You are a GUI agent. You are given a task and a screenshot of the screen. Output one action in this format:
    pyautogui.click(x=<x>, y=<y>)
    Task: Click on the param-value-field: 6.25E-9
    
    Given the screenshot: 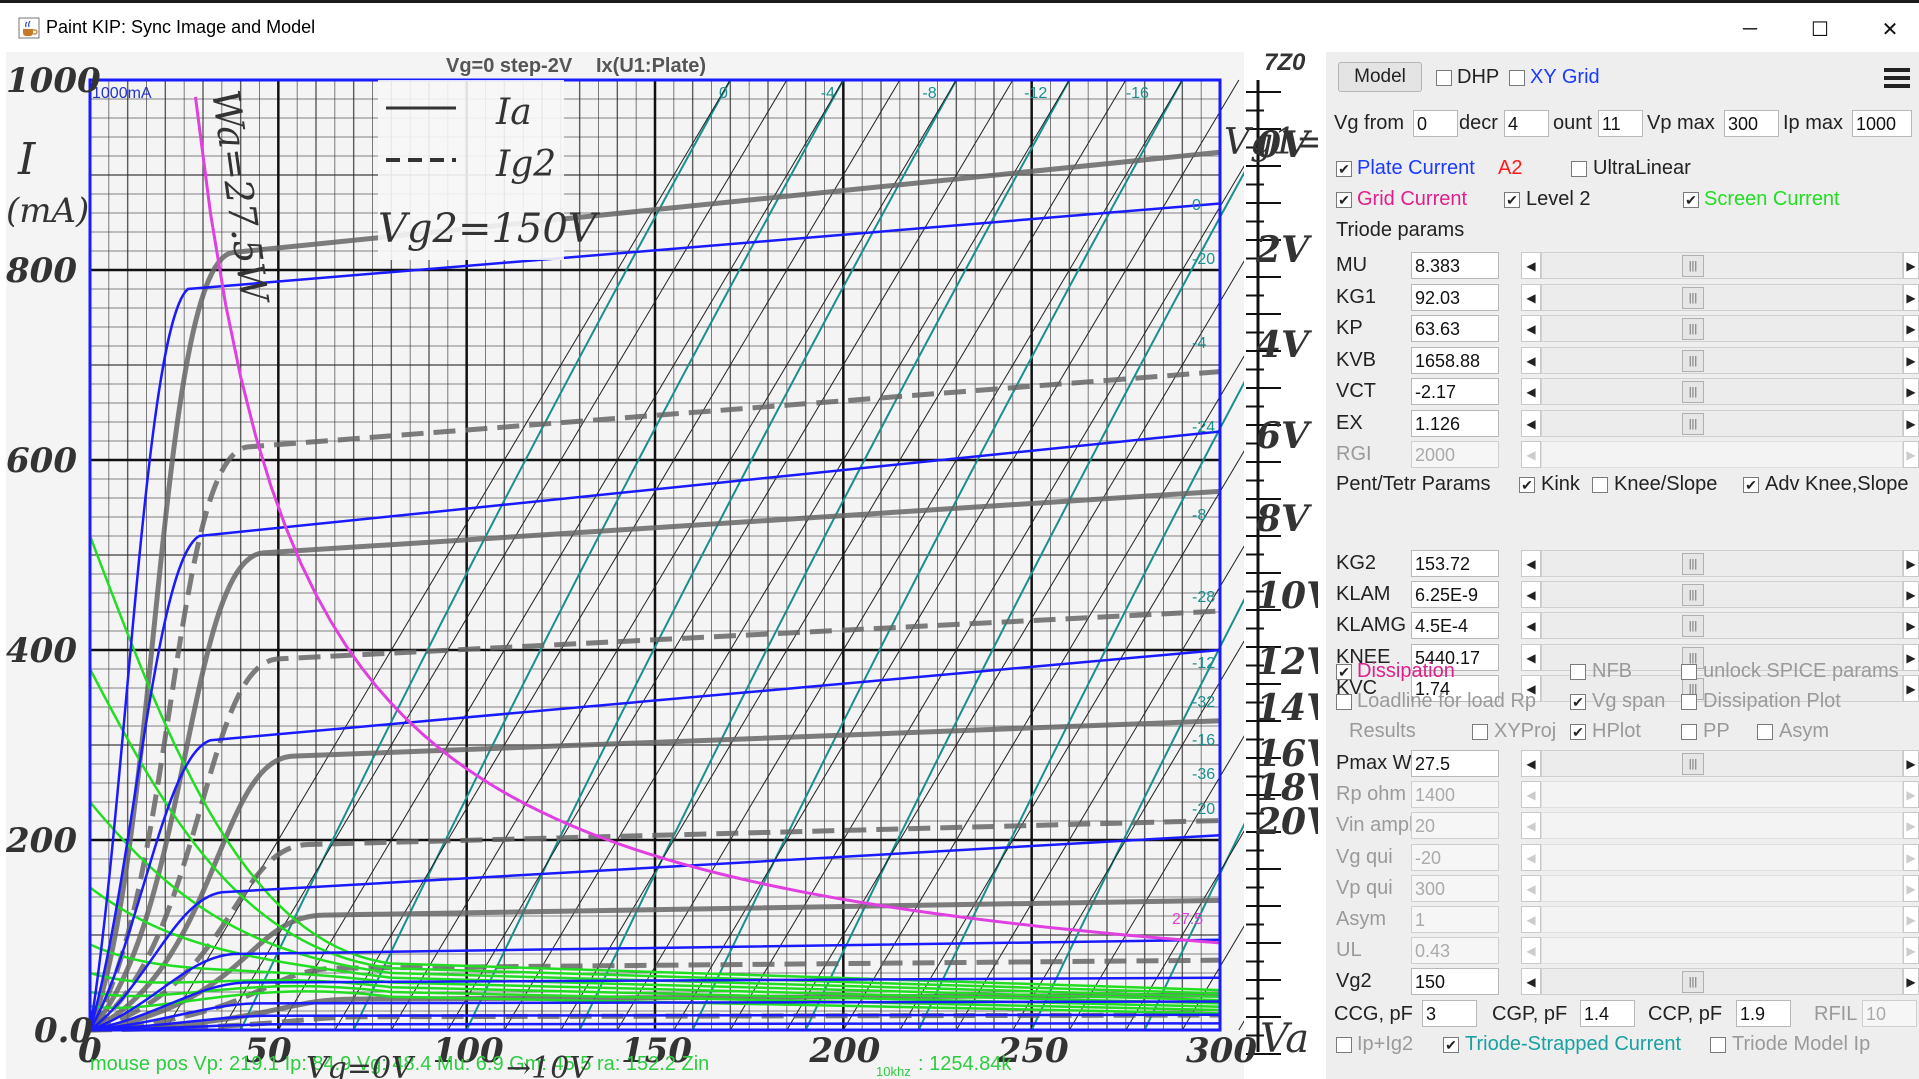 What is the action you would take?
    pyautogui.click(x=1455, y=595)
    